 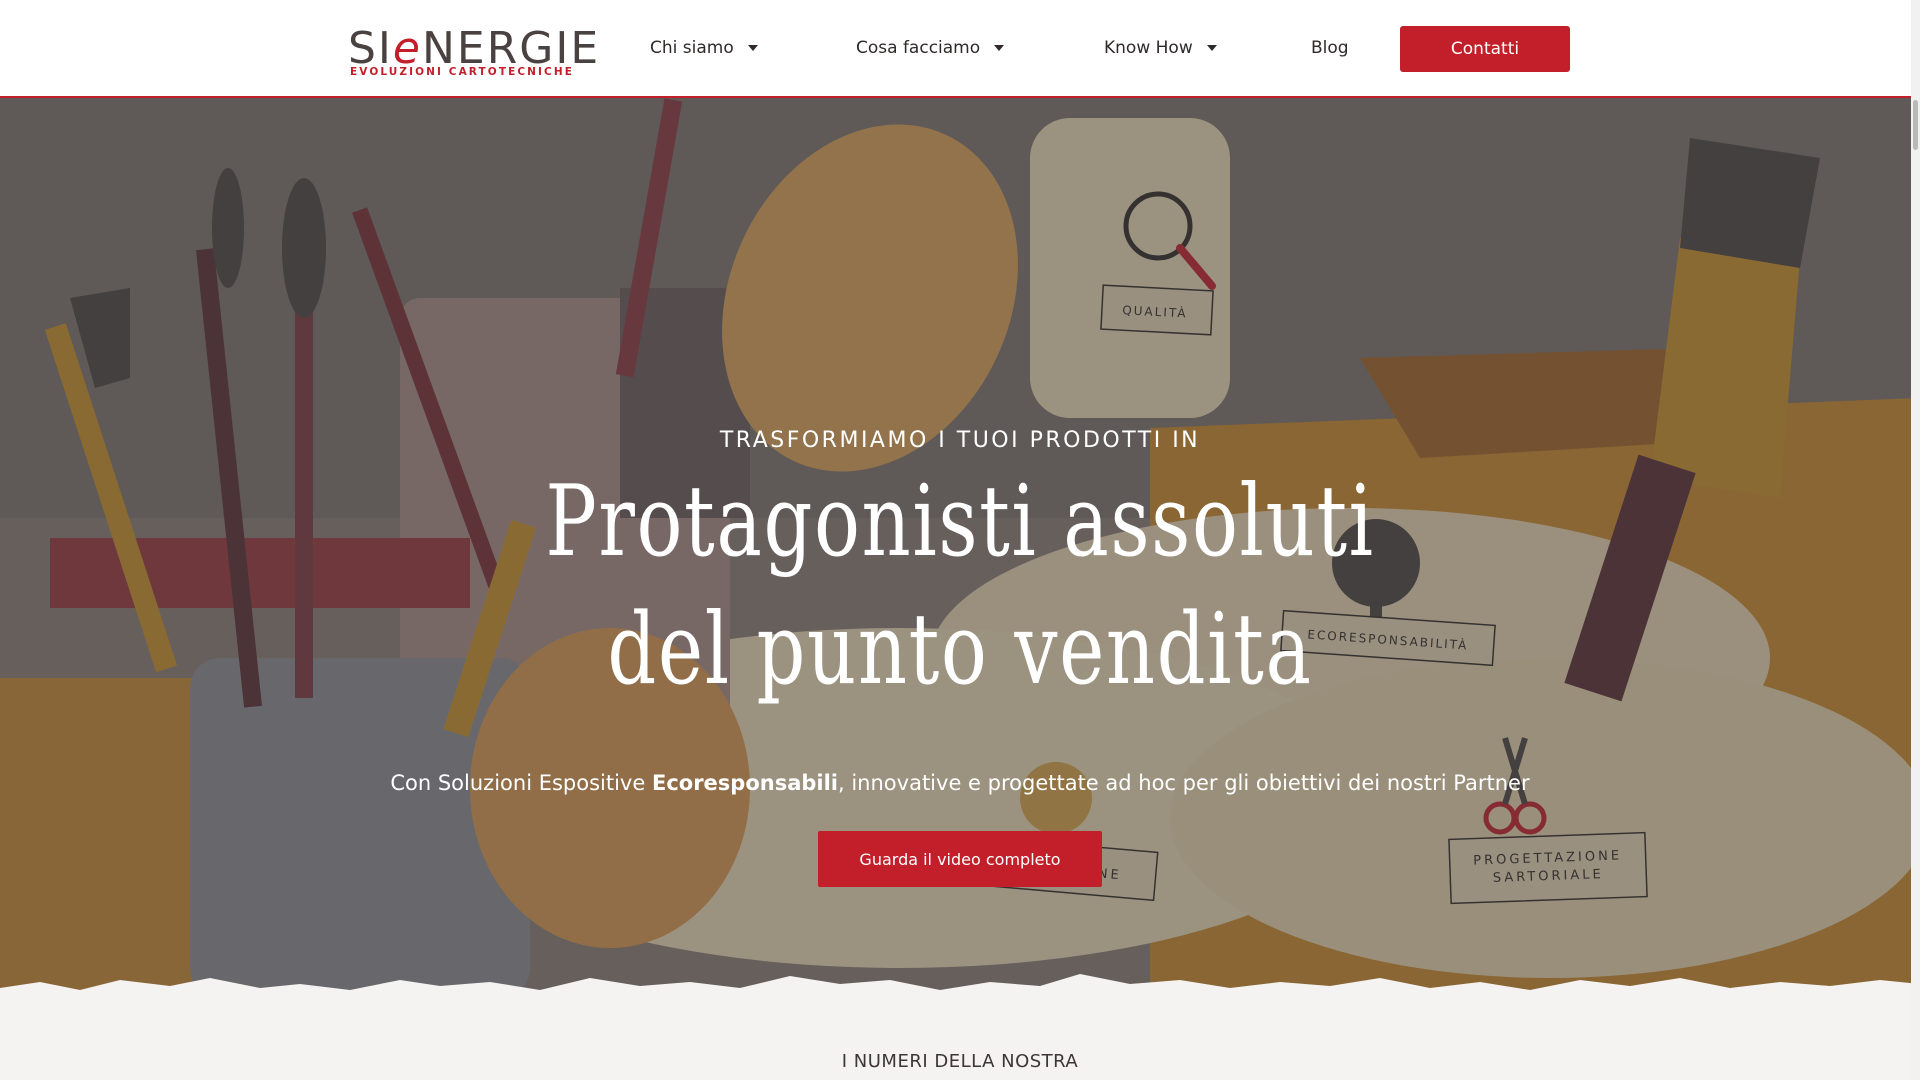 I want to click on nav-label: Know How, so click(x=1148, y=48).